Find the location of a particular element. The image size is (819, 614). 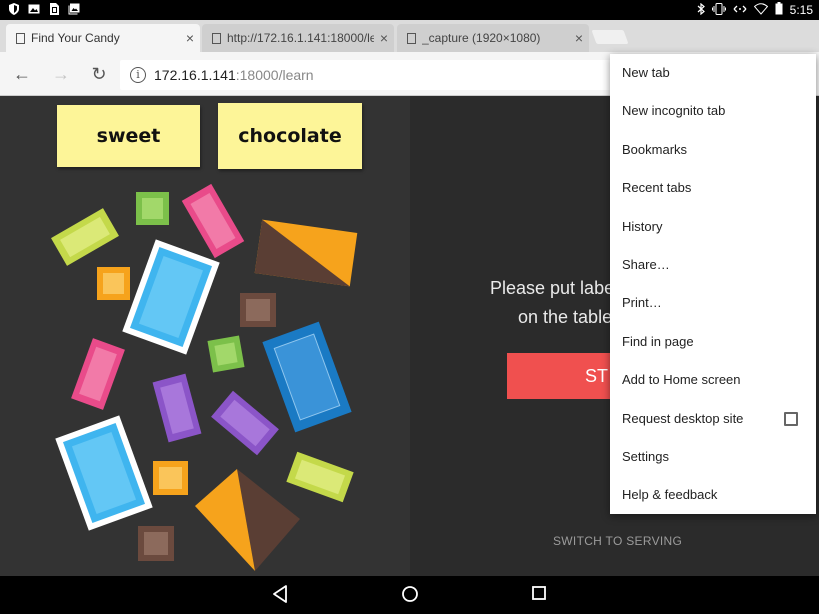

menu-item-settings: Settings is located at coordinates (713, 457).